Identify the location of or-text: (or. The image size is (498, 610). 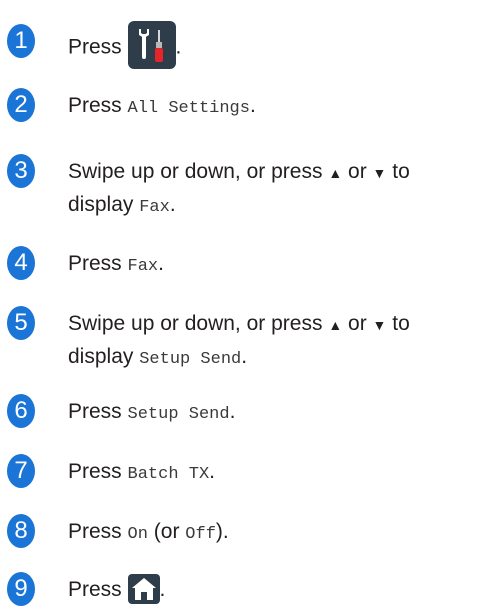
(166, 531).